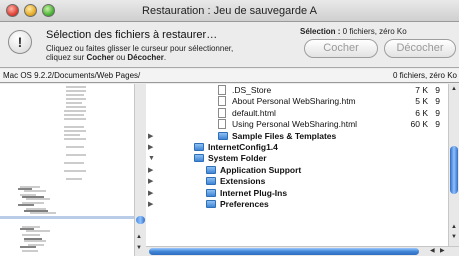 Image resolution: width=459 pixels, height=256 pixels. I want to click on current-path: Mac OS 9.2.2/Documents/Web Pages/, so click(72, 75).